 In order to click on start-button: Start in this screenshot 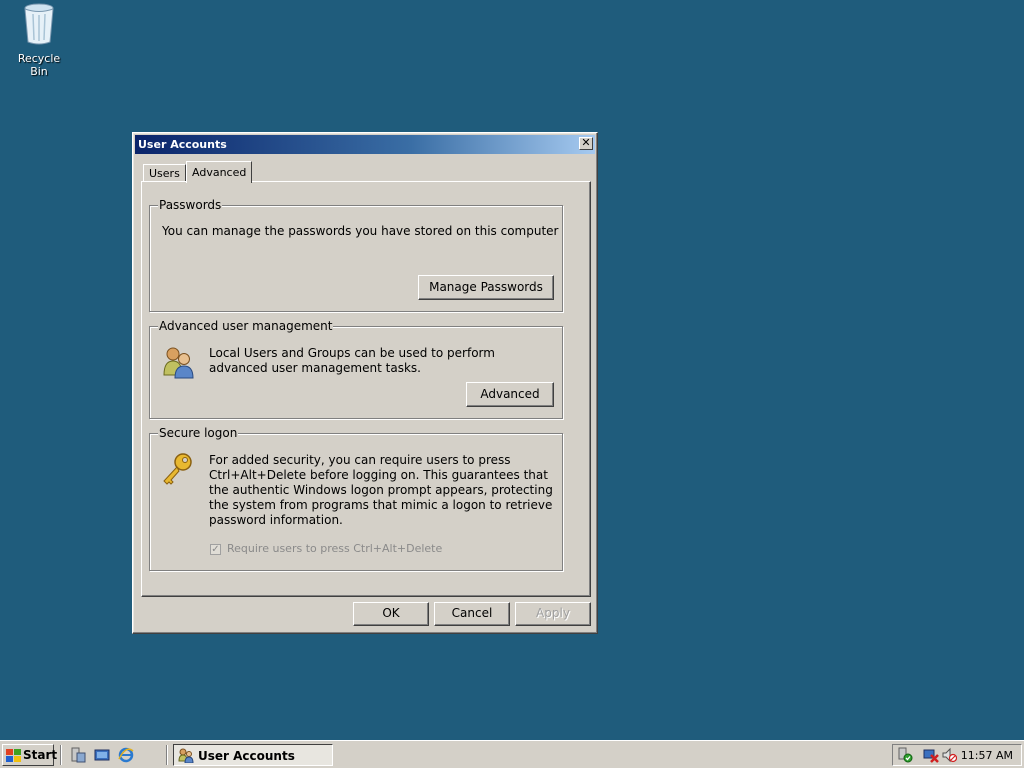, I will do `click(30, 755)`.